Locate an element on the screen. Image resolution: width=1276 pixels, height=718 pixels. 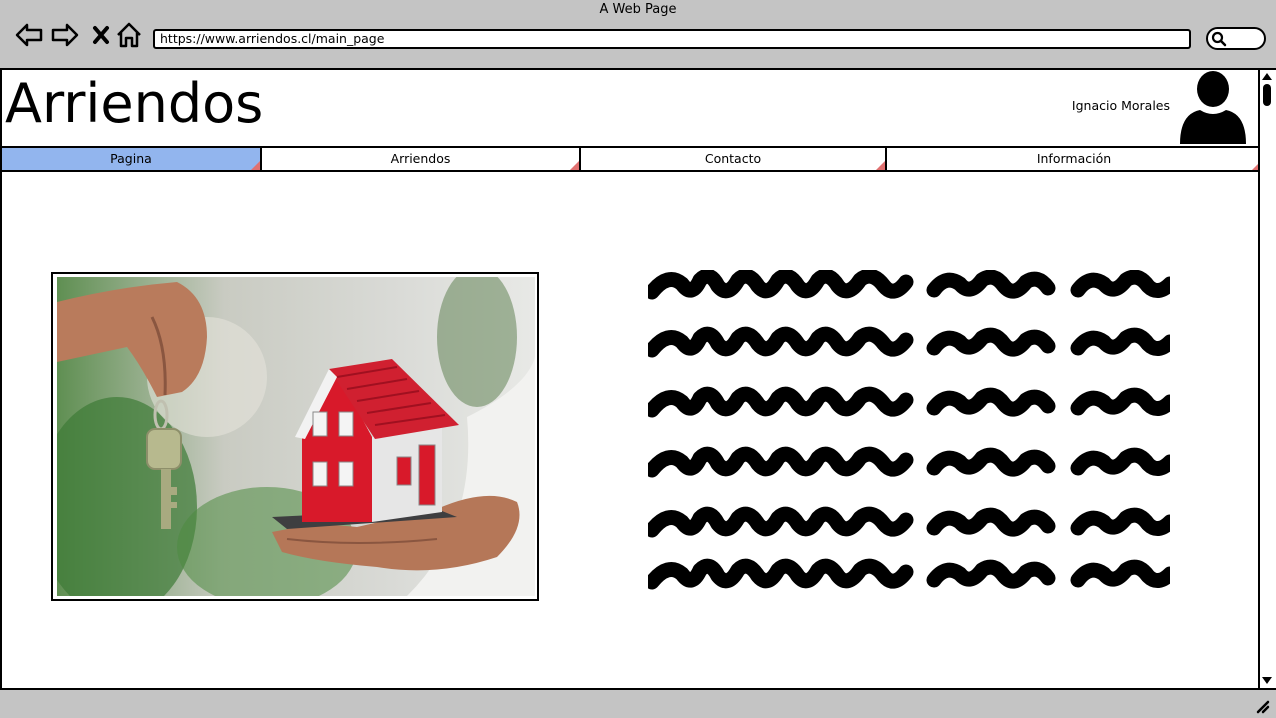
tab-contacto: Contacto is located at coordinates (734, 159).